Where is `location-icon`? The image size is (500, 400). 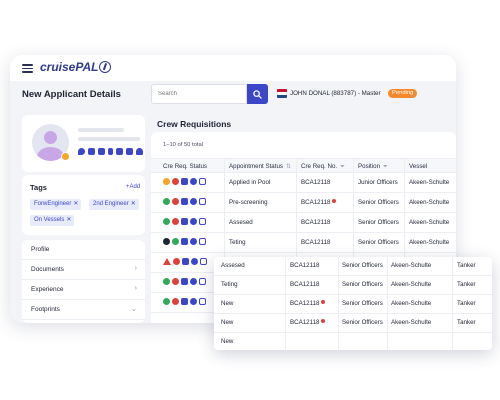
location-icon is located at coordinates (81, 151).